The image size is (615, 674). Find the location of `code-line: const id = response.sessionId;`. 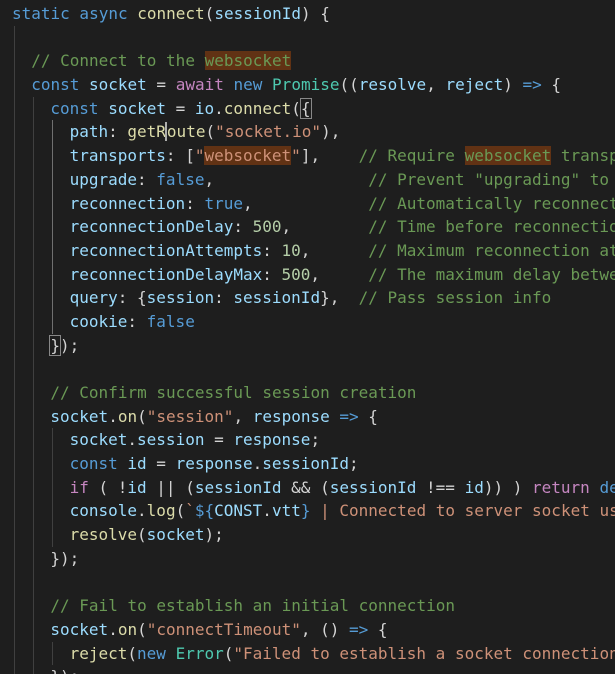

code-line: const id = response.sessionId; is located at coordinates (313, 464).